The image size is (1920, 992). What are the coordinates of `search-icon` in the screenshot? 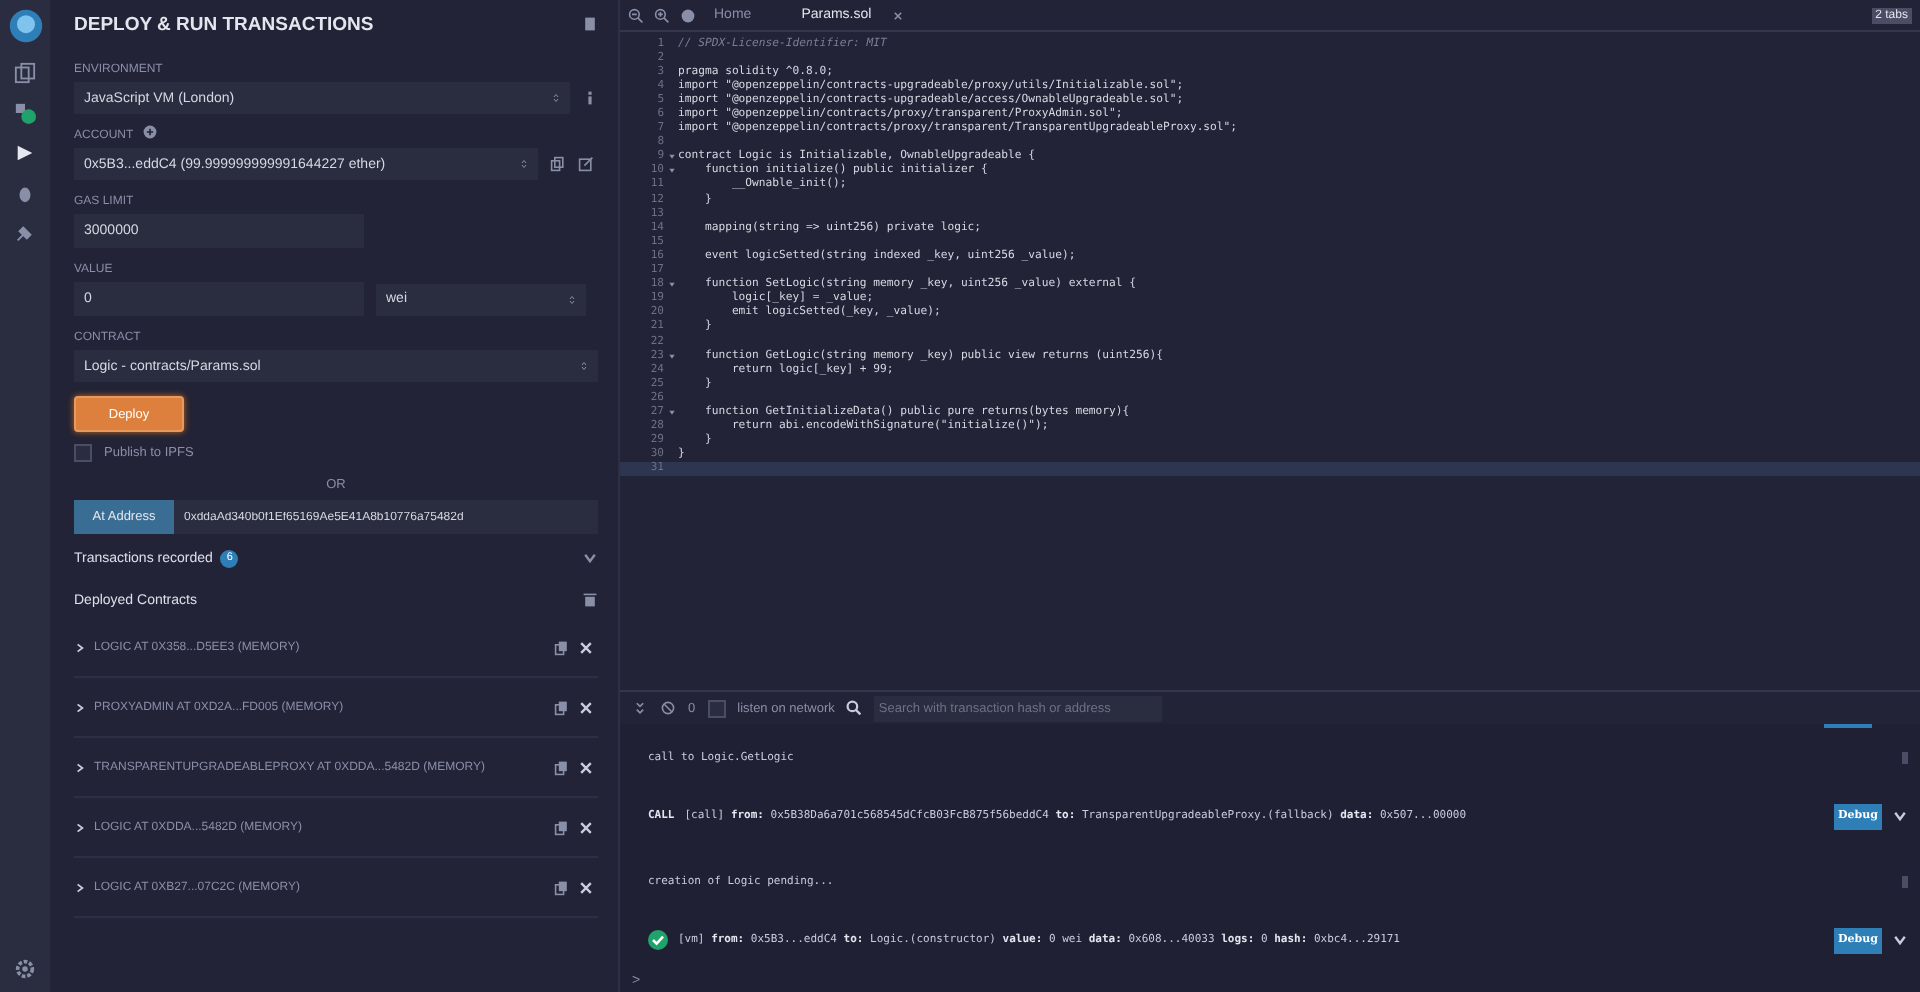 It's located at (854, 708).